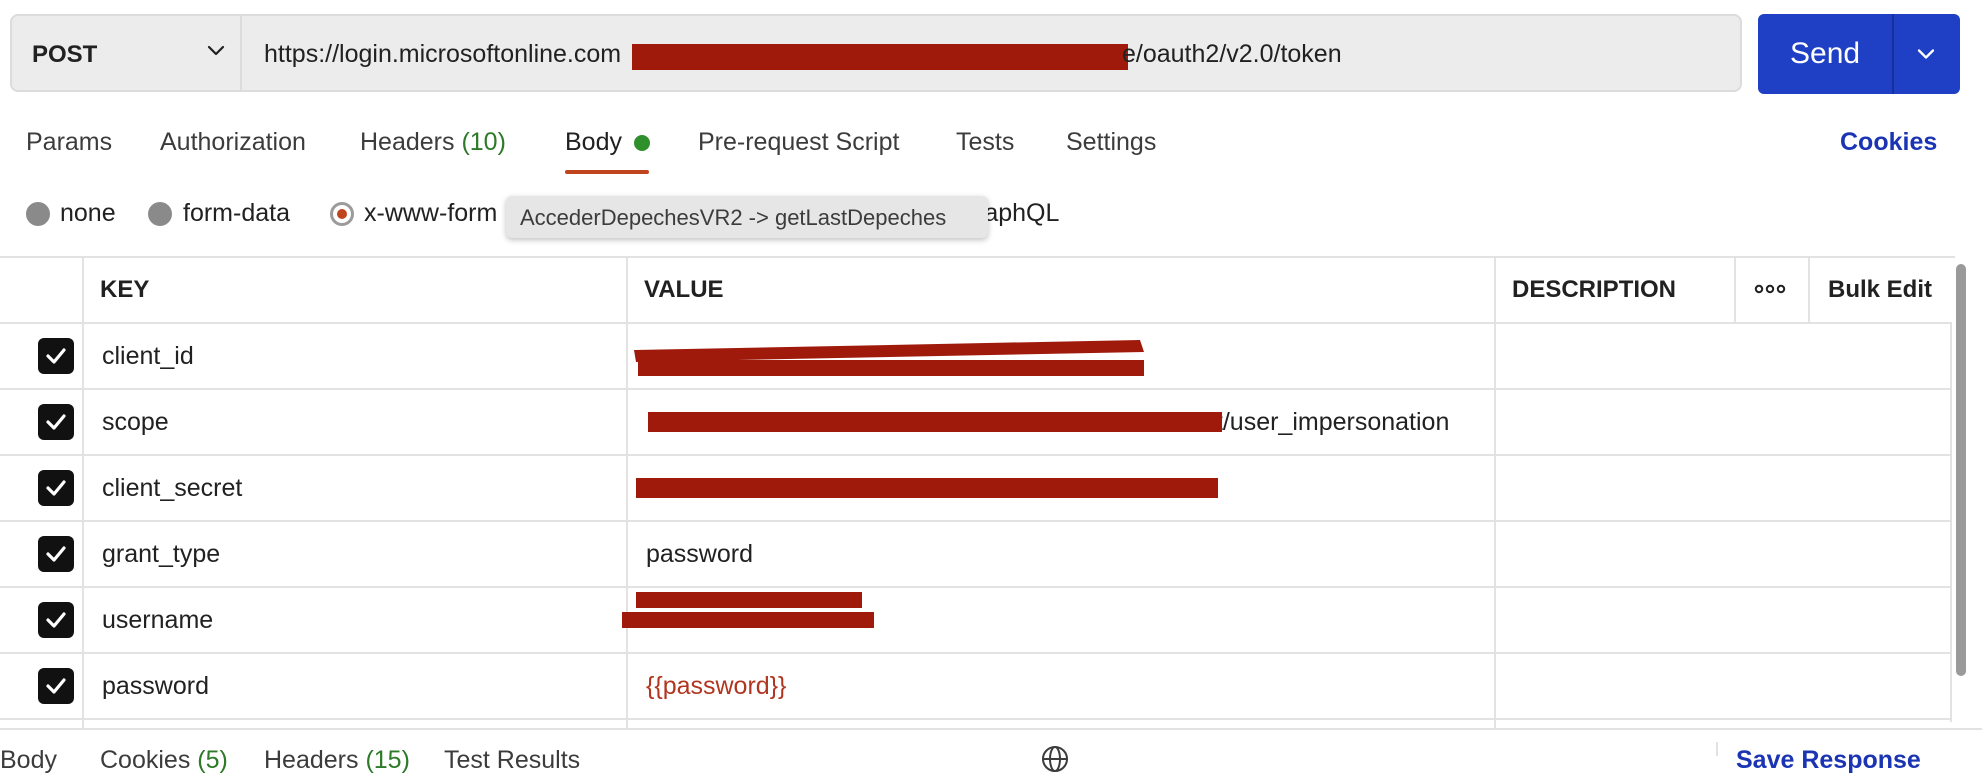  I want to click on body-status-dot, so click(642, 143).